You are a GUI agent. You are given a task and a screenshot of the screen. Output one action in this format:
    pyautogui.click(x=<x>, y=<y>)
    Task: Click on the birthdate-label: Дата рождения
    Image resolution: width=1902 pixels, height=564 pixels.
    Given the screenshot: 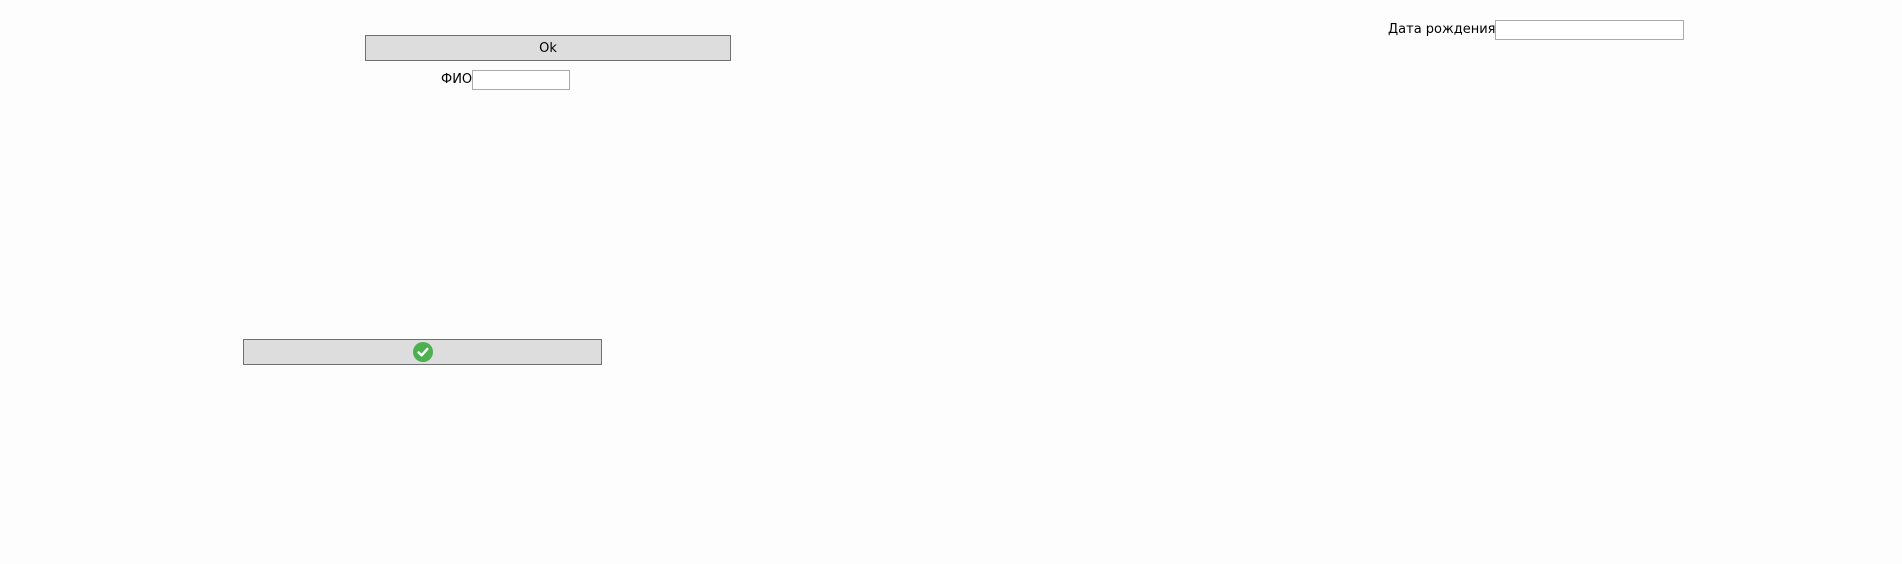 What is the action you would take?
    pyautogui.click(x=1442, y=29)
    